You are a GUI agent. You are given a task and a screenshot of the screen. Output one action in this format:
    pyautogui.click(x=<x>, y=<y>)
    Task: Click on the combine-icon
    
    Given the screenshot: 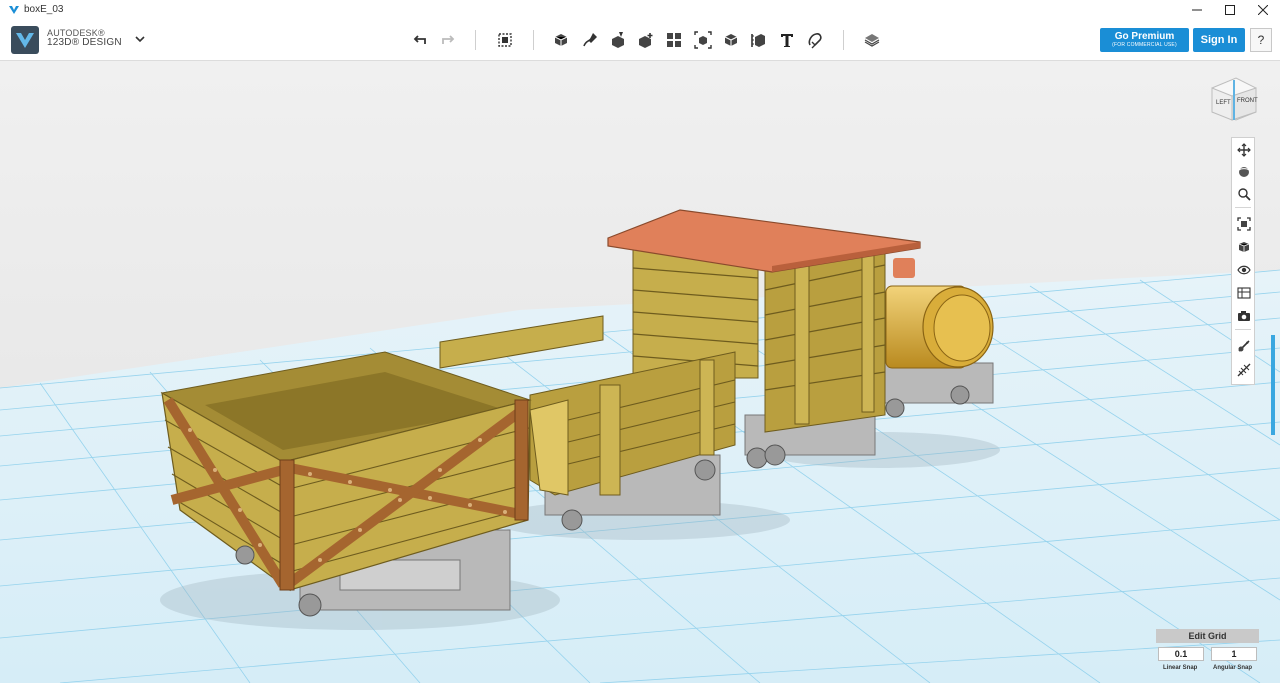 What is the action you would take?
    pyautogui.click(x=731, y=40)
    